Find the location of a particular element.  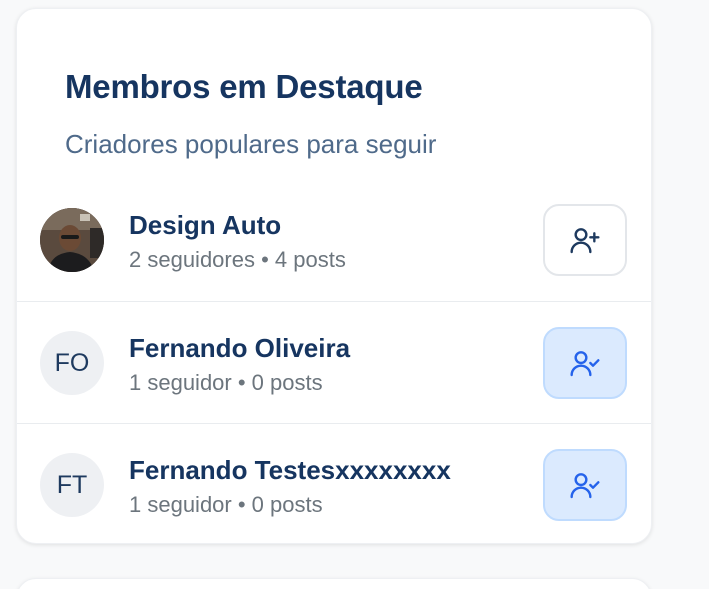

avatar: FO is located at coordinates (72, 363).